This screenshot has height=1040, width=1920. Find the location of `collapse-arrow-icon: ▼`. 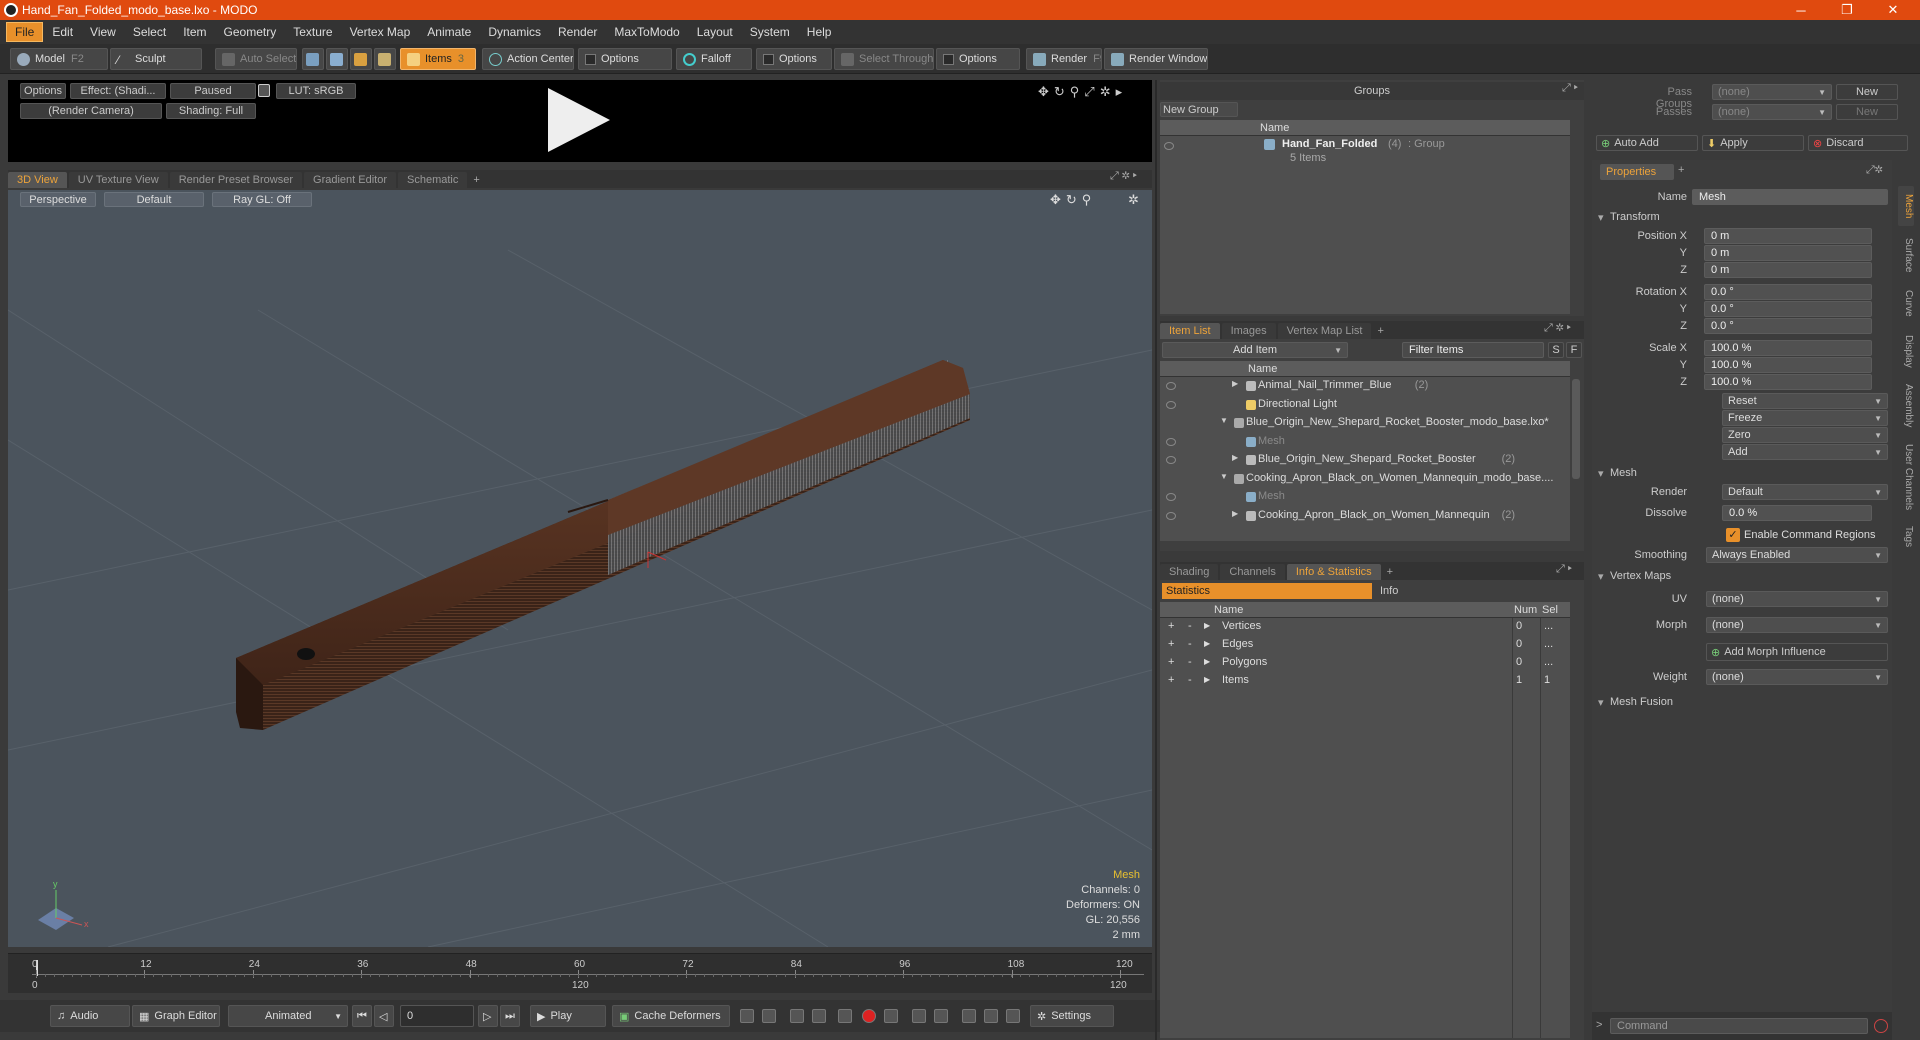

collapse-arrow-icon: ▼ is located at coordinates (1224, 420).